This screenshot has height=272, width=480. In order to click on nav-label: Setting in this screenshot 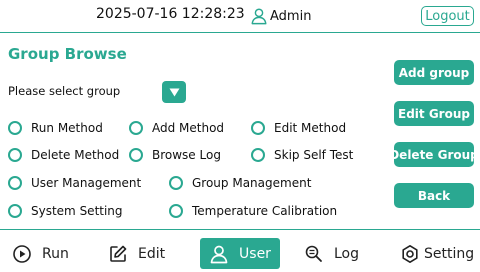, I will do `click(449, 253)`.